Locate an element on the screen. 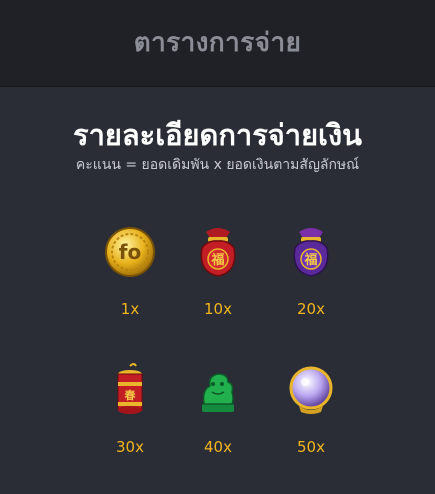 This screenshot has height=494, width=435. payout-formula: คะแนน = ยอดเดิมพัน x ยอดเงินตามสัญลักษณ์ is located at coordinates (217, 165).